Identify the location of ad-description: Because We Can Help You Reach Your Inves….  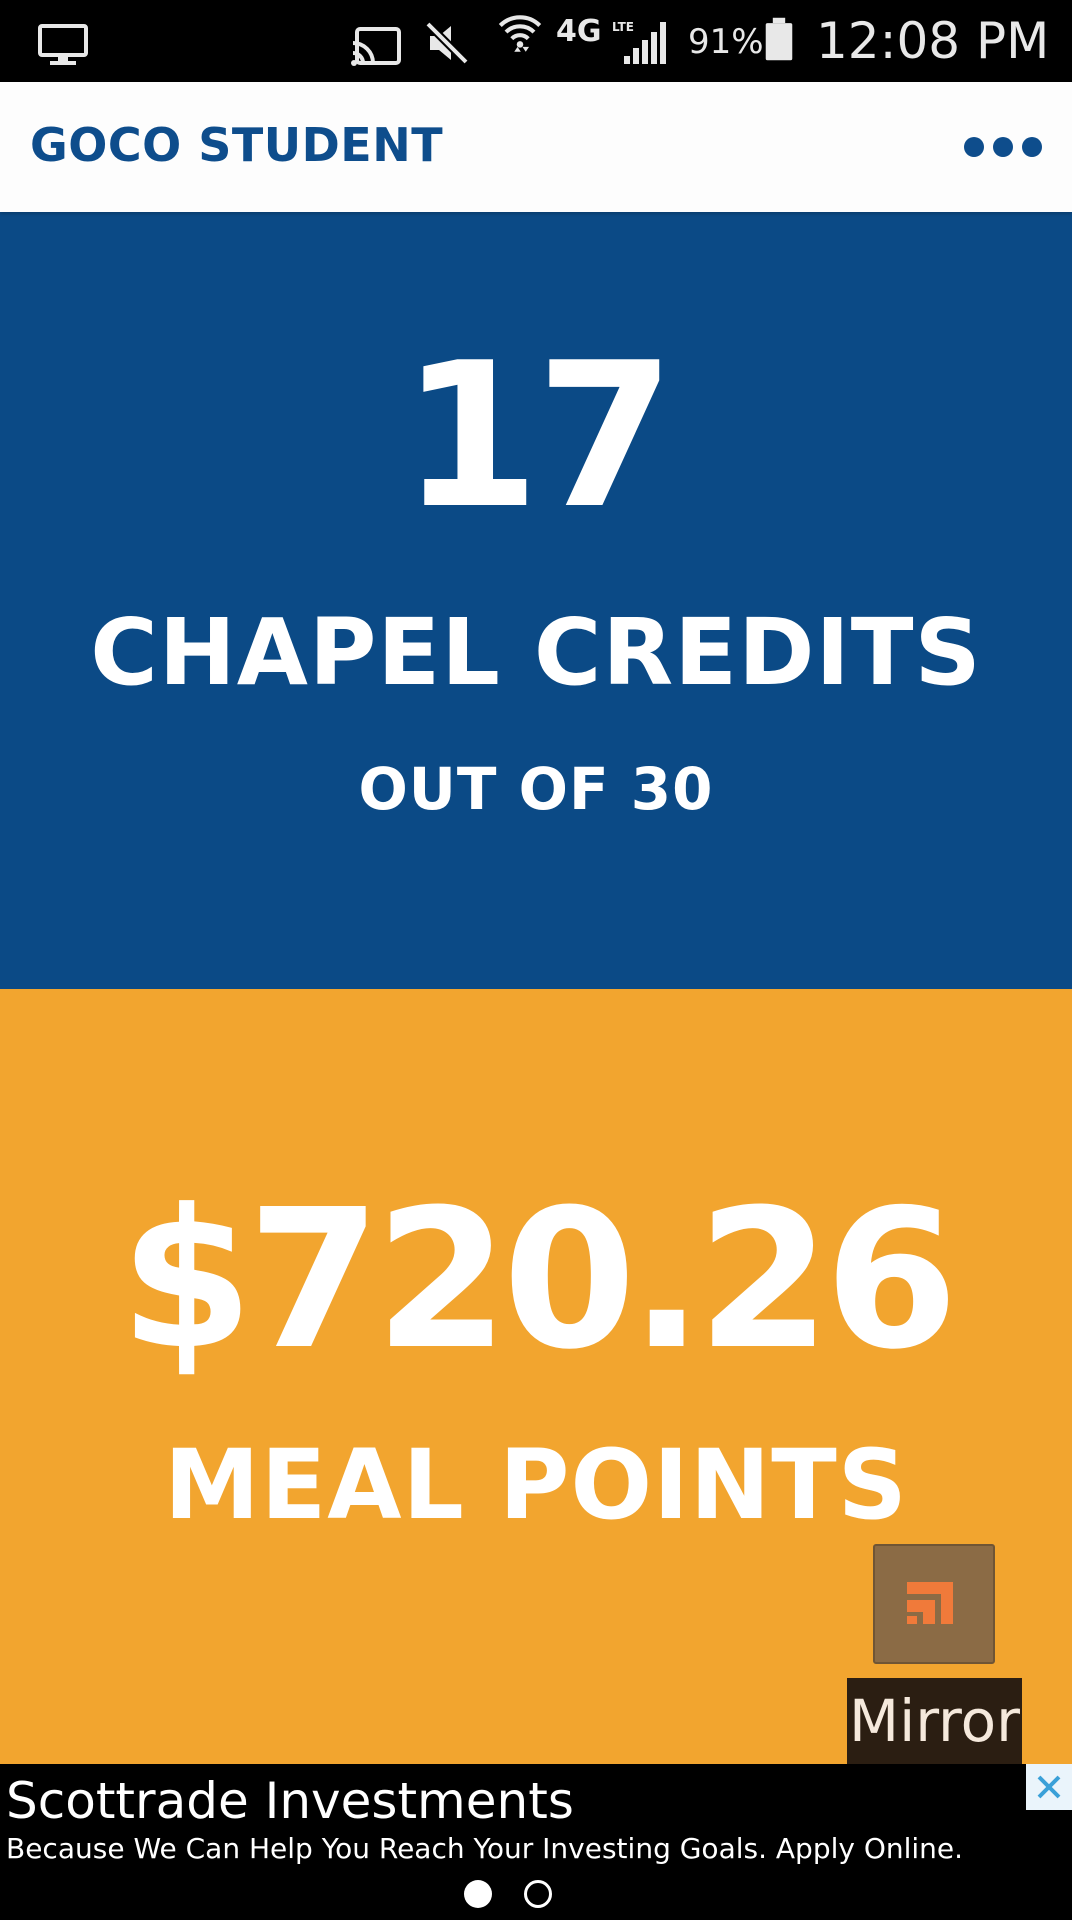
(484, 1848).